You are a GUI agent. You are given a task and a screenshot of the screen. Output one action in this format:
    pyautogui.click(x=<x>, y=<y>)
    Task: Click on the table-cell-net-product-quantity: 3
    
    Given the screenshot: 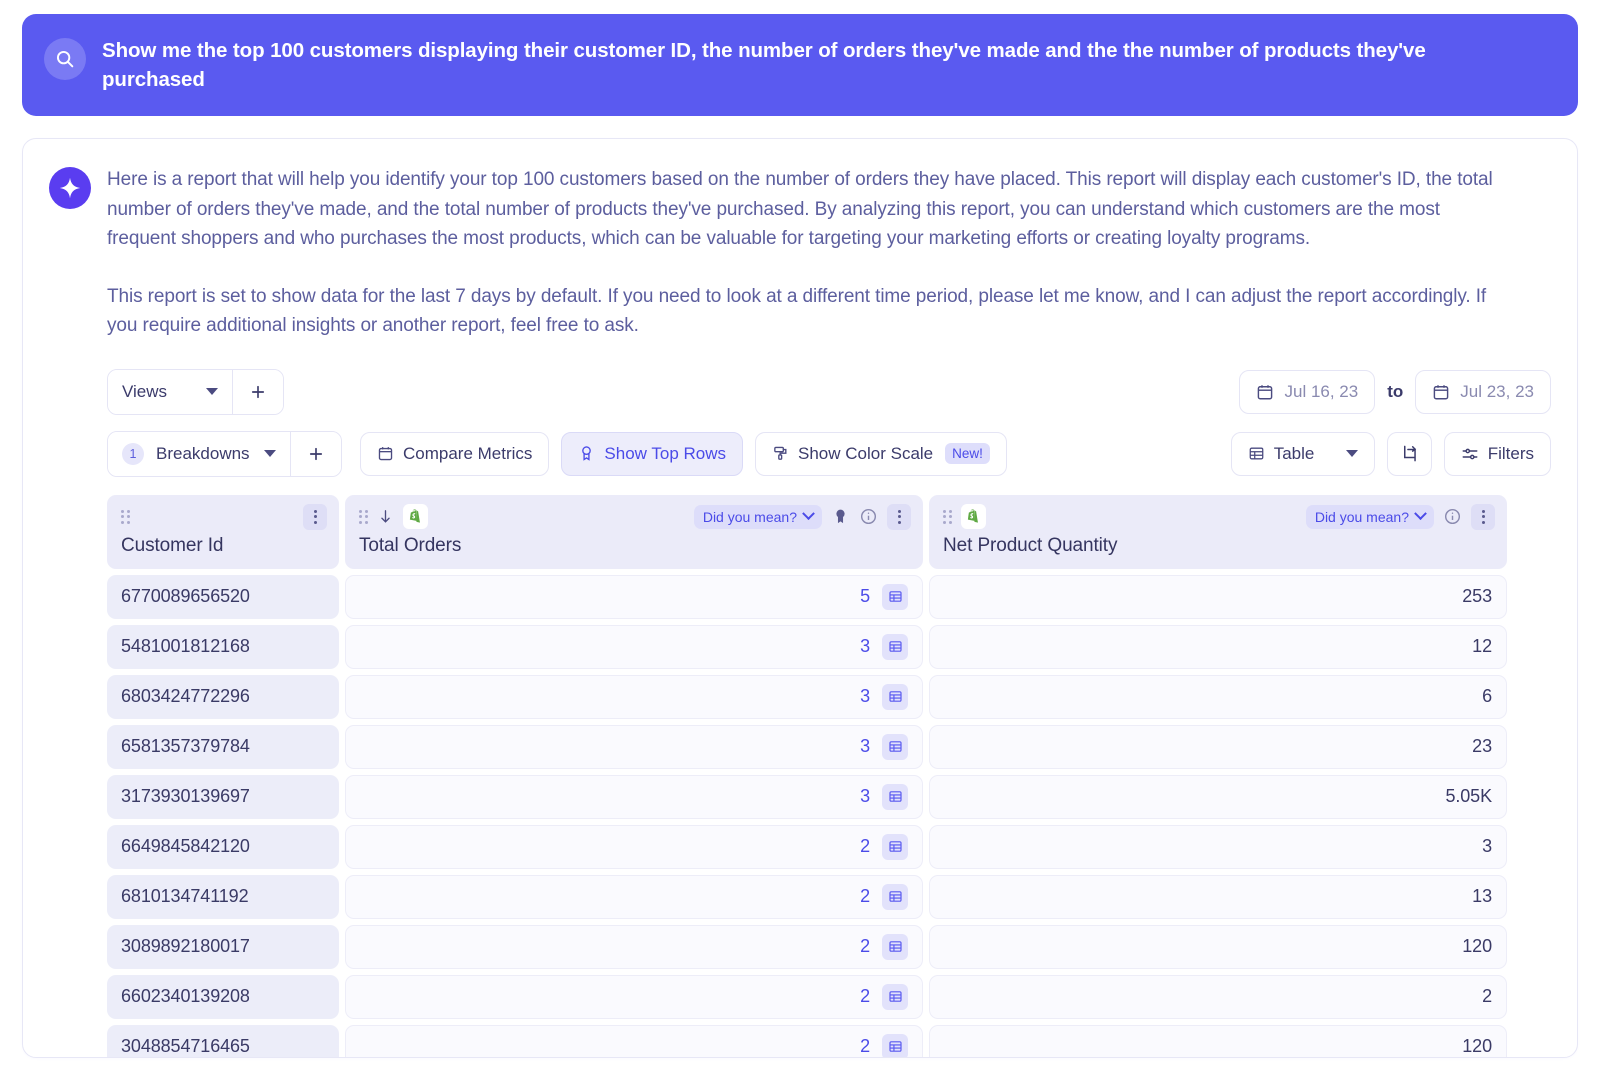 What is the action you would take?
    pyautogui.click(x=1218, y=846)
    